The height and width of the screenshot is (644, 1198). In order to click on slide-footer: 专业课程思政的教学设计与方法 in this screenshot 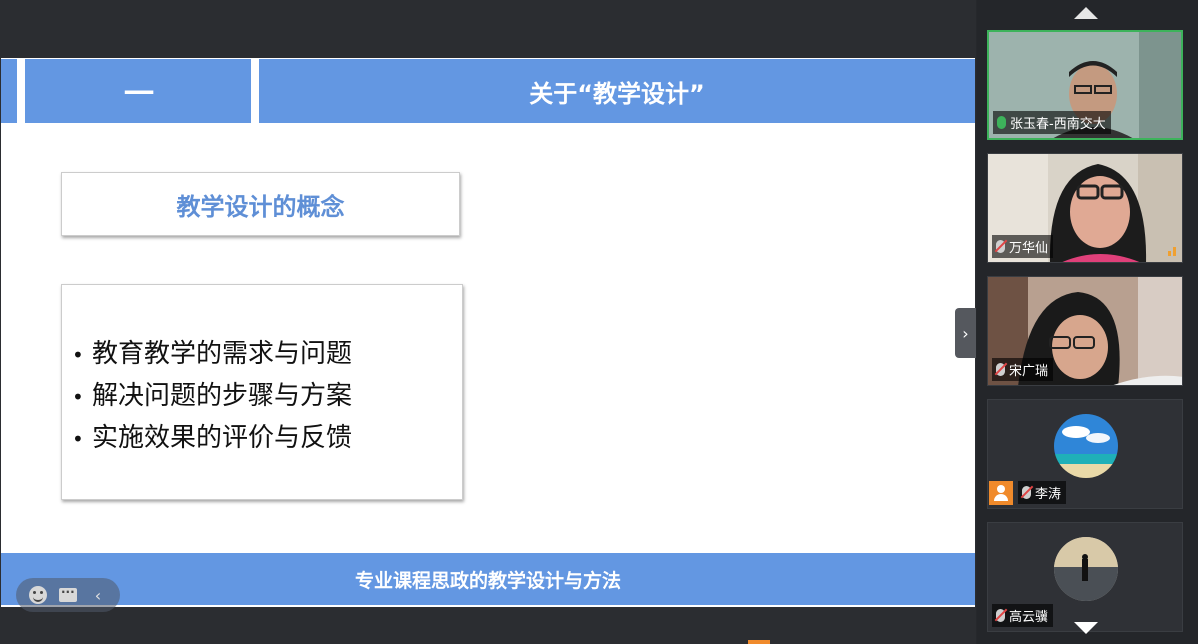, I will do `click(488, 579)`.